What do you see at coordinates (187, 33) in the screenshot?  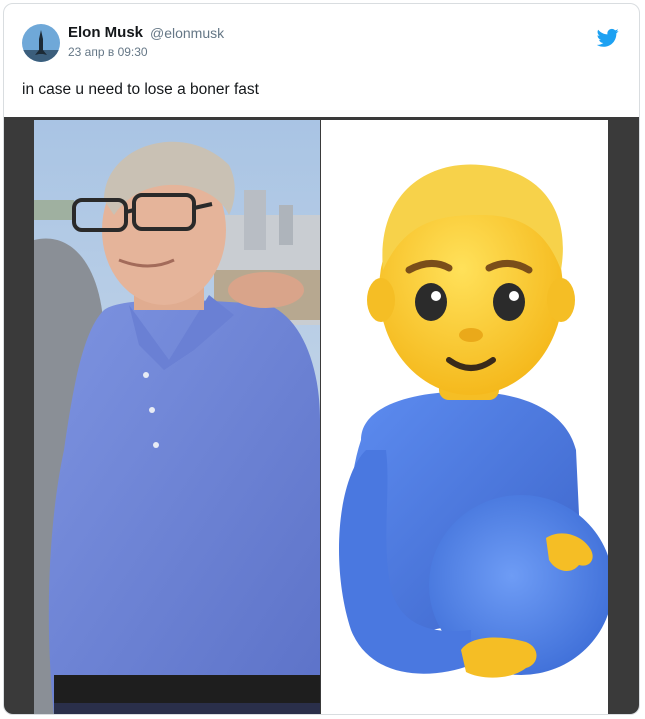 I see `author-handle: @elonmusk` at bounding box center [187, 33].